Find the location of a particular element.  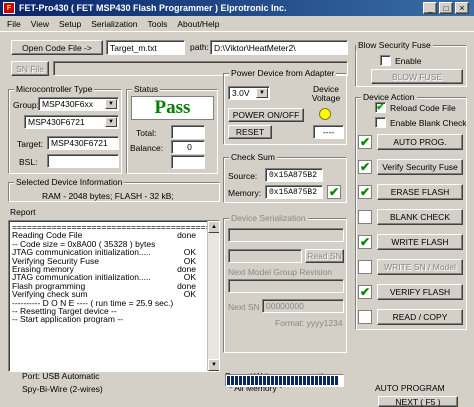

balance-extra-field is located at coordinates (188, 162).